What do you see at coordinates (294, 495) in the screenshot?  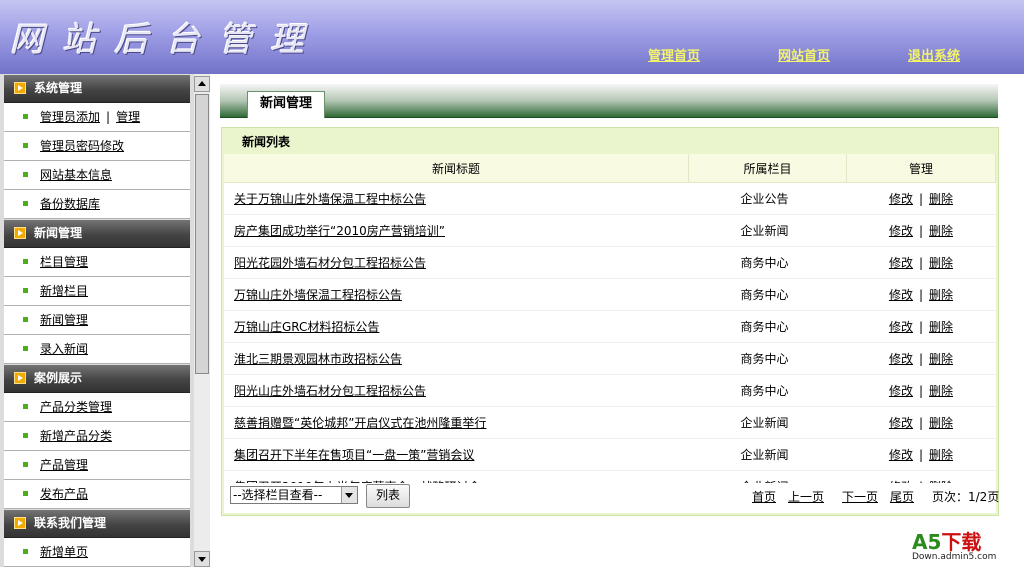 I see `column-filter-select: --选择栏目查看--` at bounding box center [294, 495].